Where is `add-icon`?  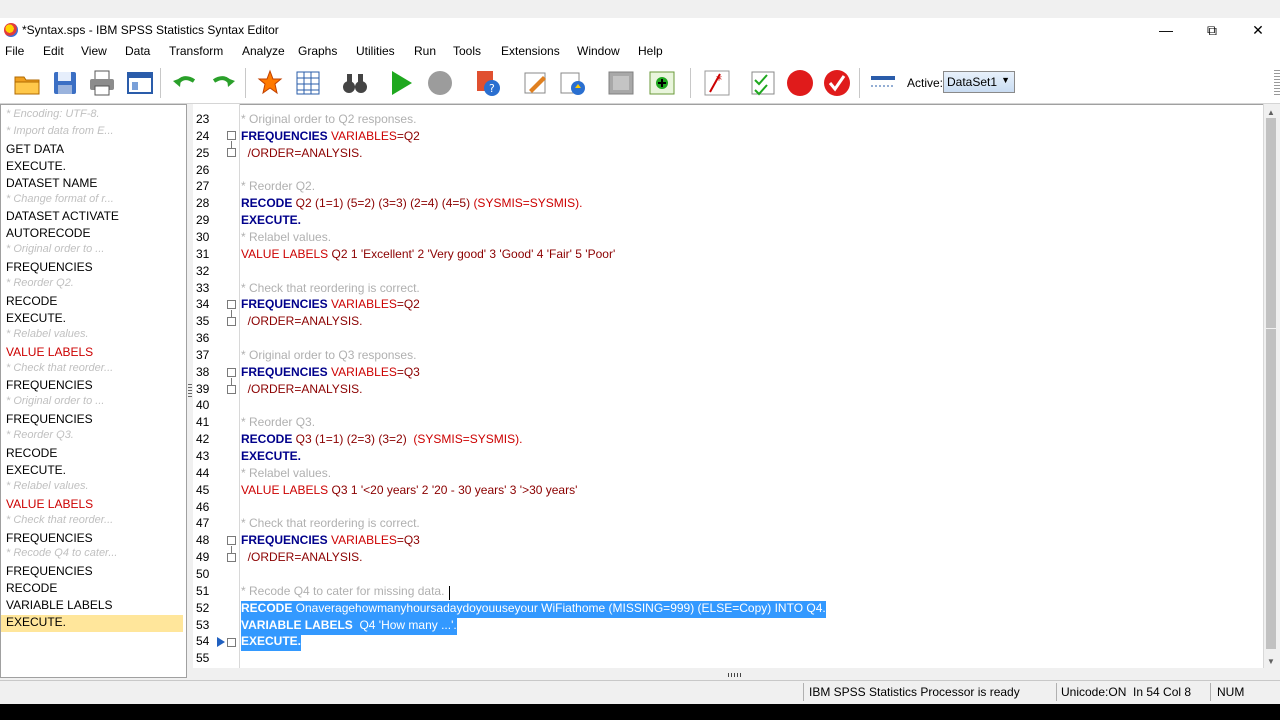
add-icon is located at coordinates (662, 83).